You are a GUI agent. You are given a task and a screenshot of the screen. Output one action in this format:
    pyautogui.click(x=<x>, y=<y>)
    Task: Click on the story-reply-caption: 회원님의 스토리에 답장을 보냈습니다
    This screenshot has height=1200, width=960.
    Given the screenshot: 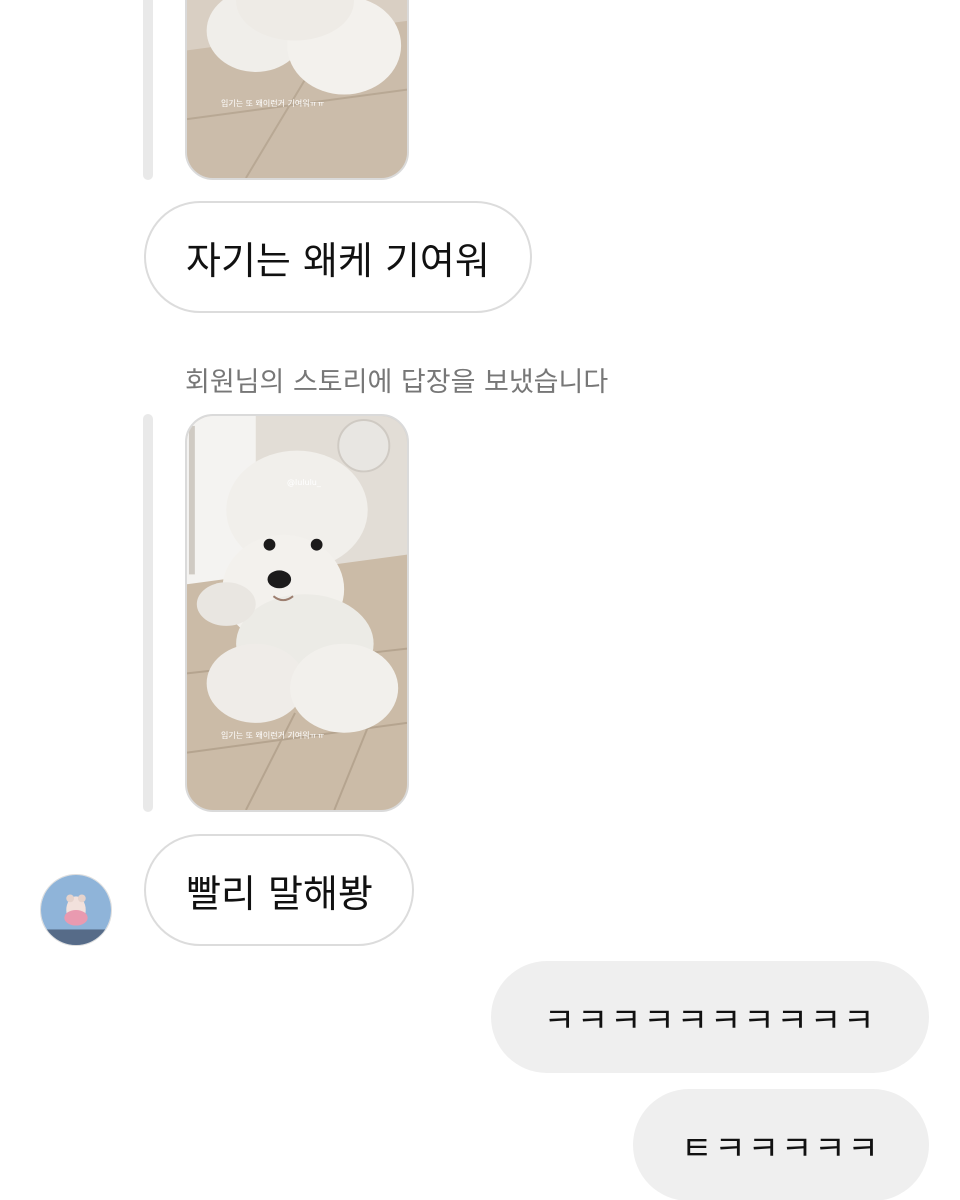 What is the action you would take?
    pyautogui.click(x=397, y=382)
    